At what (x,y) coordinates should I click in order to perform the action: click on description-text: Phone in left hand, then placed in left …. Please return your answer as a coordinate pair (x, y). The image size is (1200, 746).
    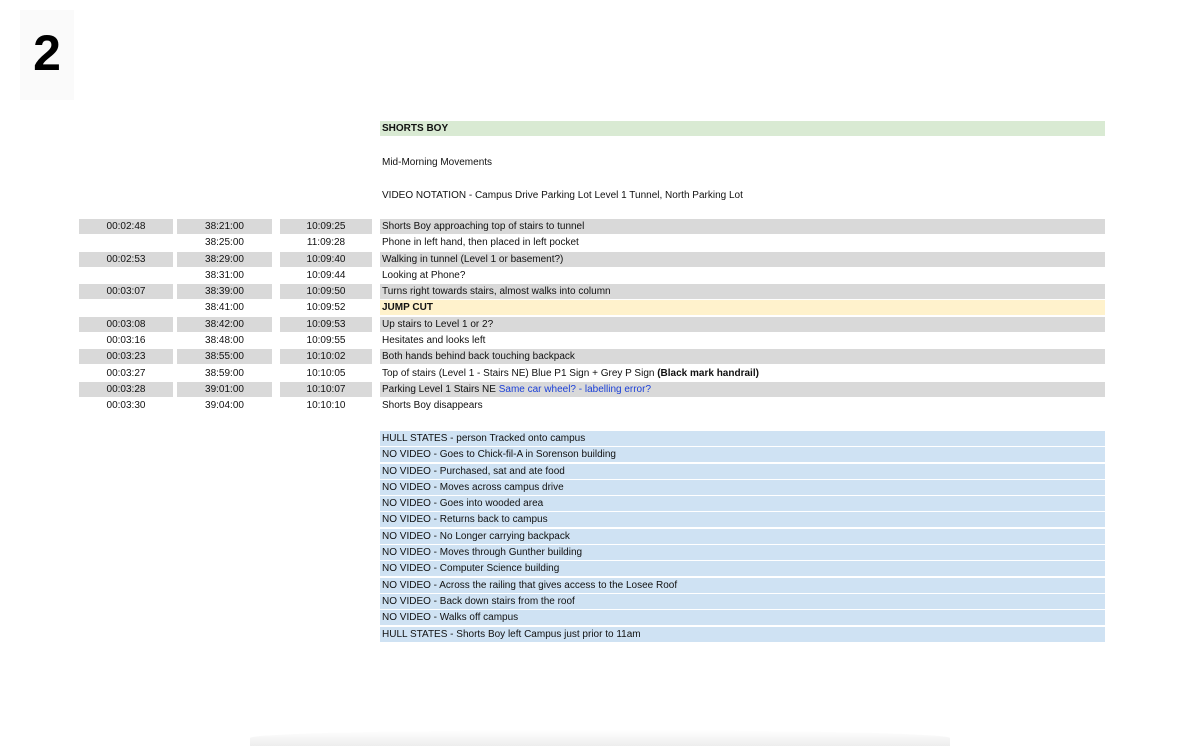
    Looking at the image, I should click on (480, 243).